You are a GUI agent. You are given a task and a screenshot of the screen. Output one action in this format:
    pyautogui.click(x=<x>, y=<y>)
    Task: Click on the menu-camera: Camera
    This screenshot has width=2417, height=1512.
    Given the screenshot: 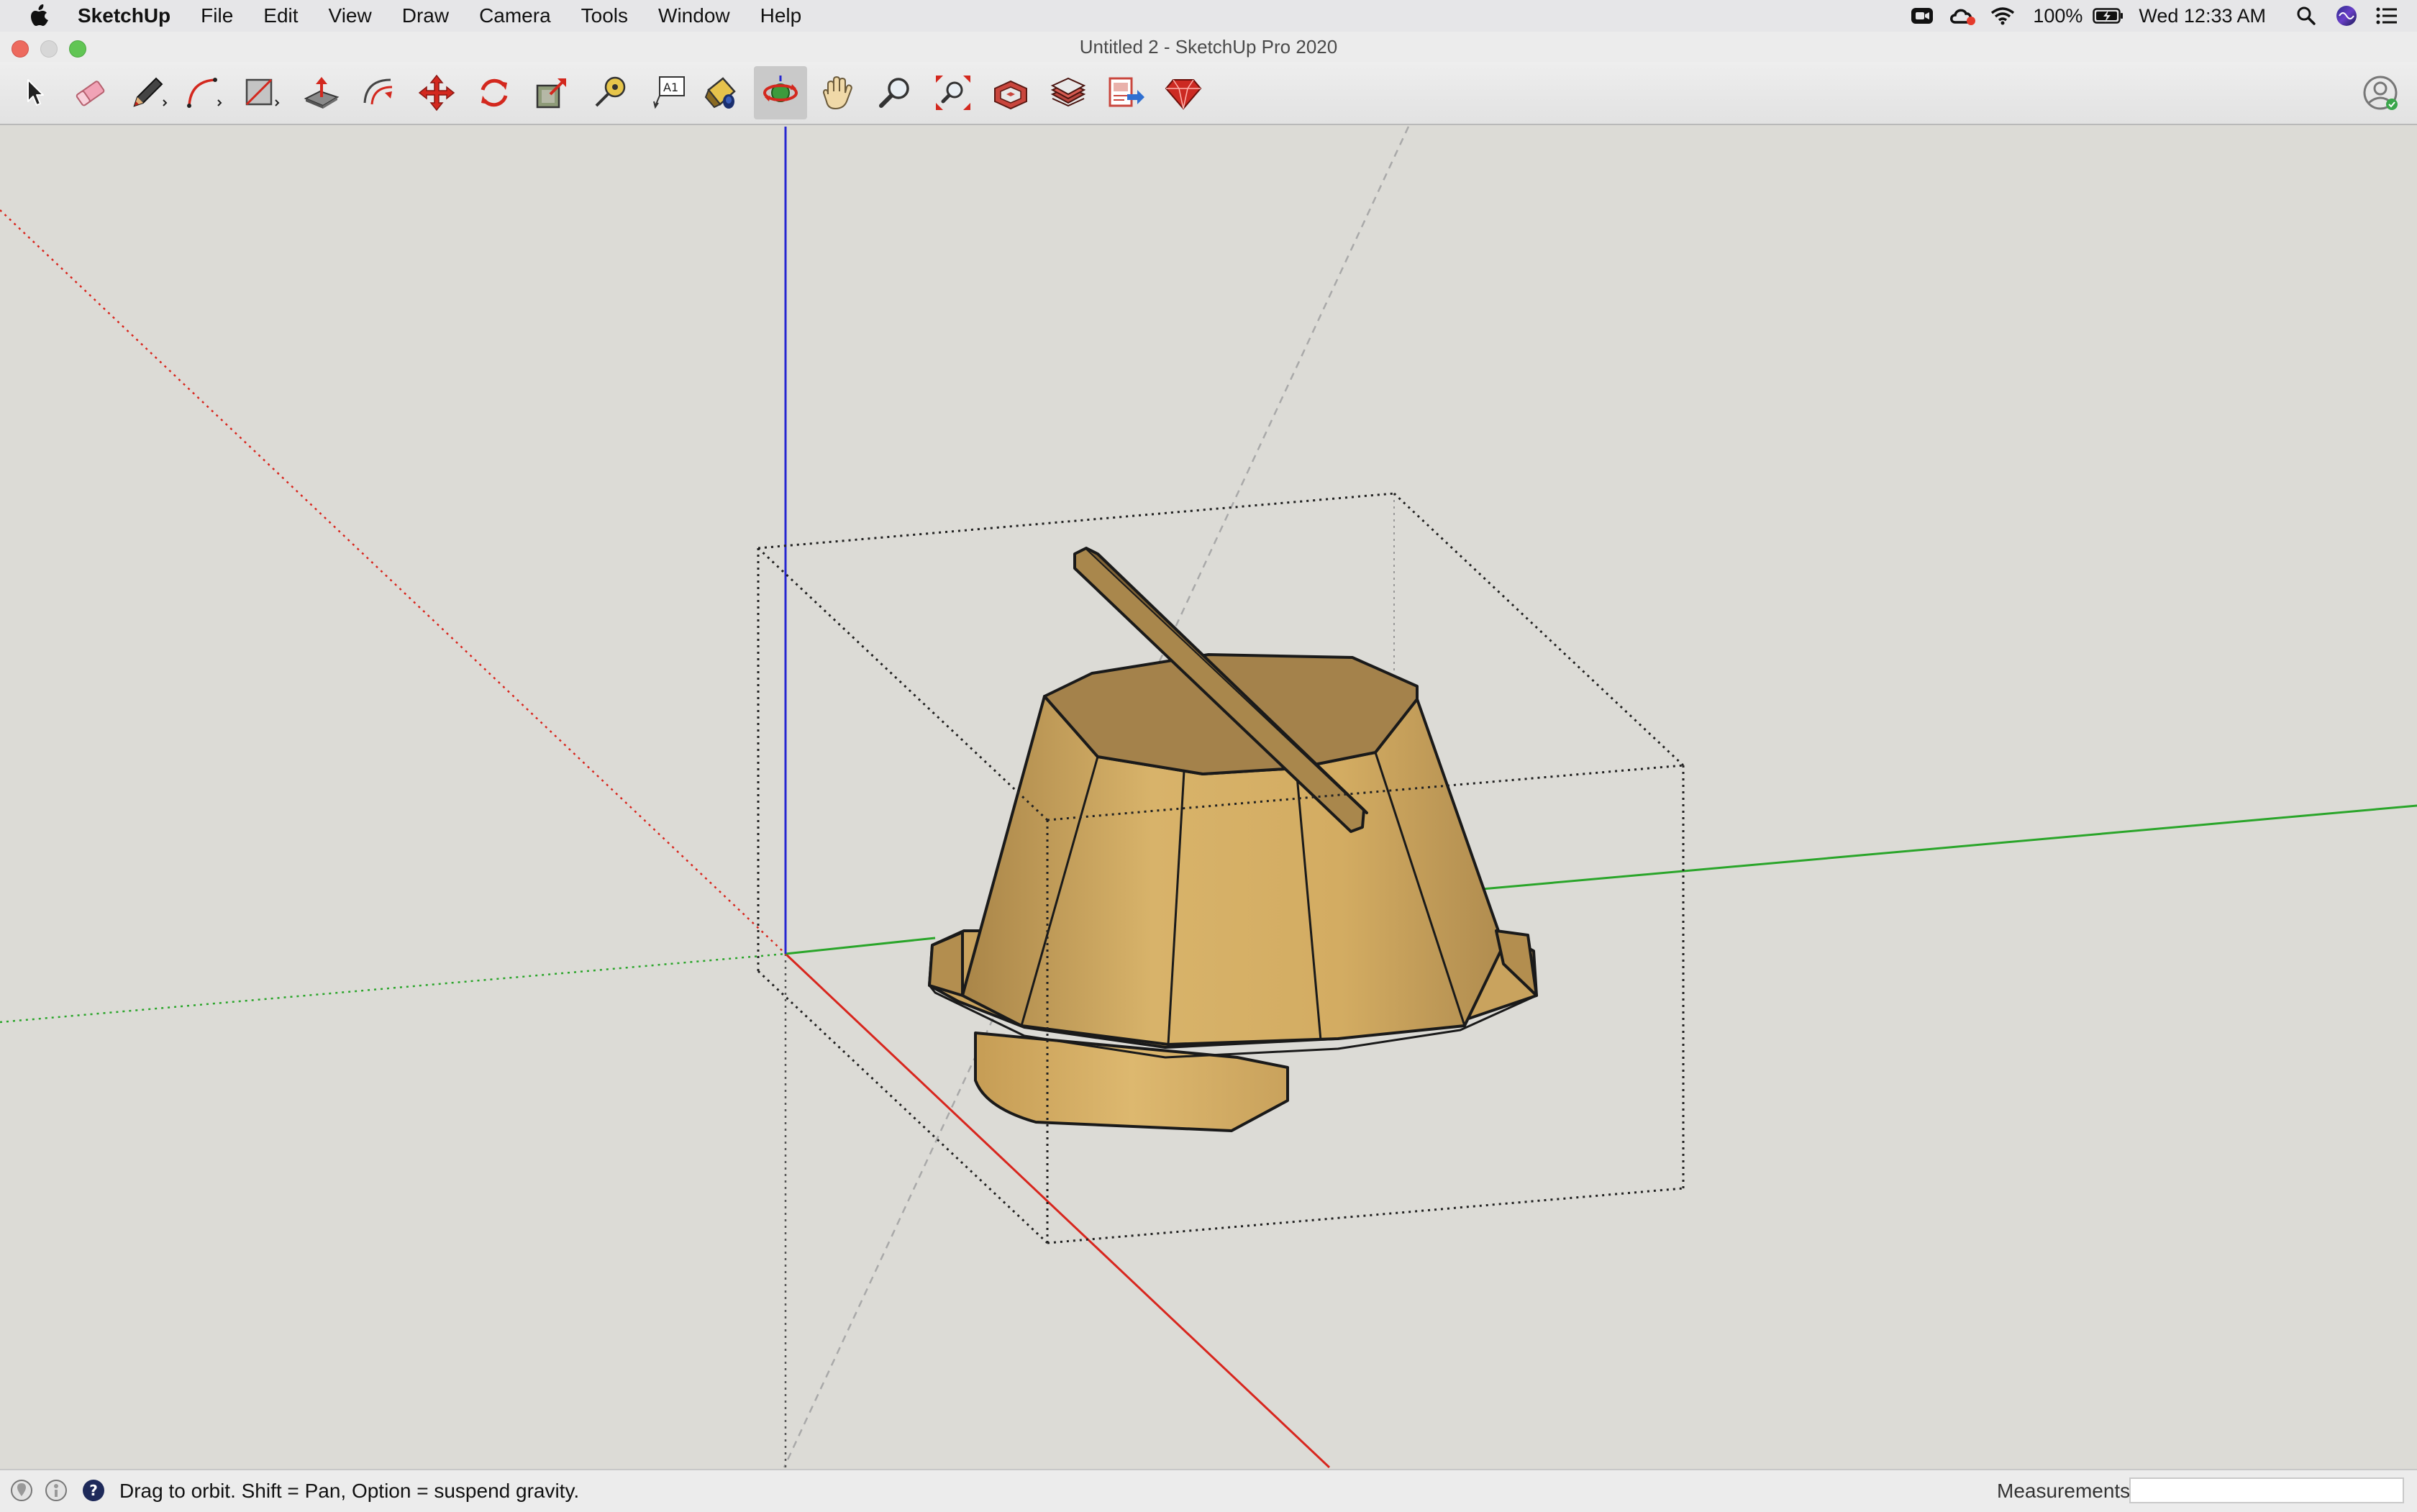 What is the action you would take?
    pyautogui.click(x=515, y=16)
    